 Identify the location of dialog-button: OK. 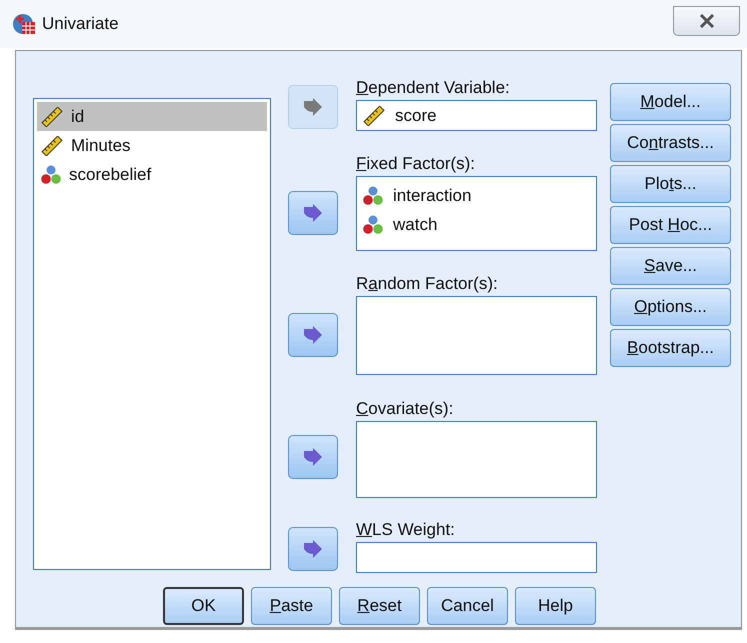
(203, 606).